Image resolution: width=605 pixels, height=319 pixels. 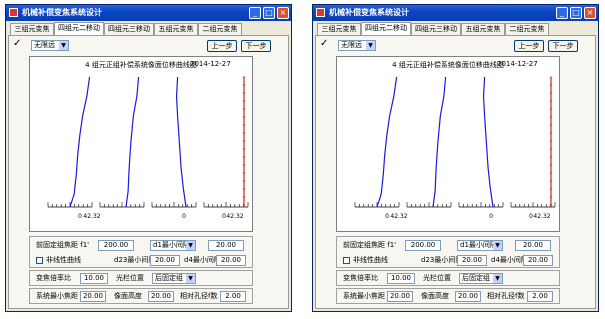 I want to click on window-title: 机械补偿变焦系统设计, so click(x=62, y=12).